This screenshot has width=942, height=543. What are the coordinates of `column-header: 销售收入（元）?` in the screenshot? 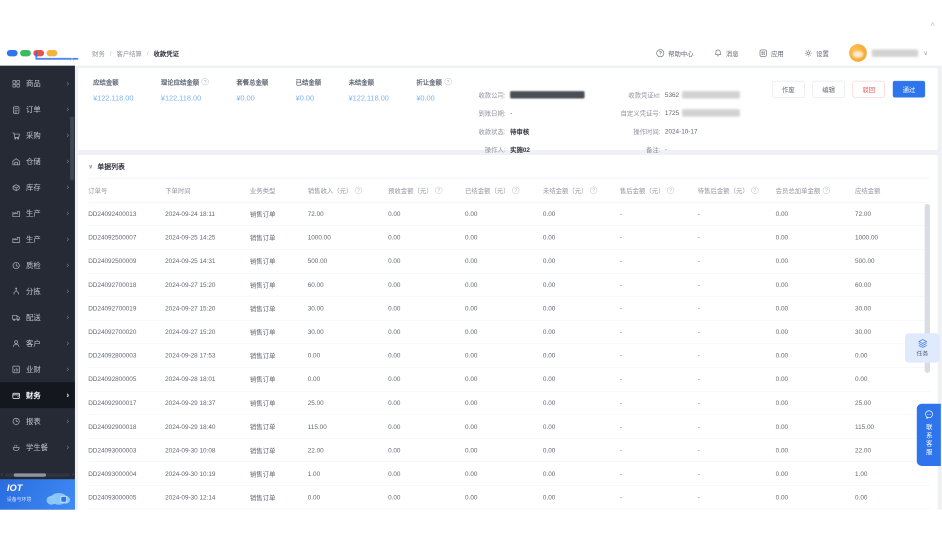 It's located at (348, 189).